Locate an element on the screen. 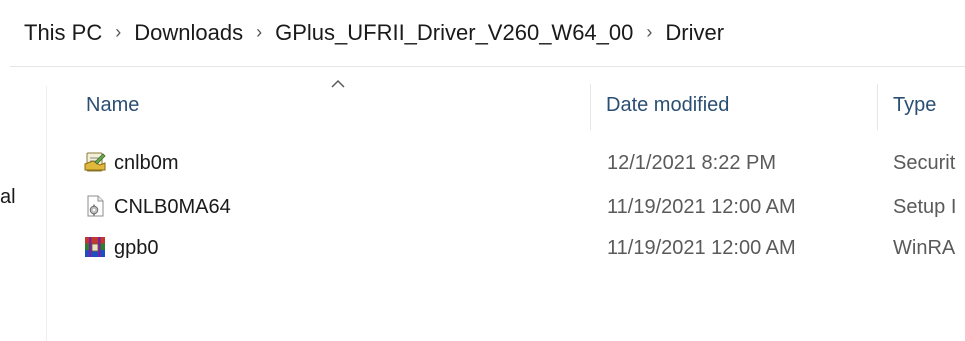  file-type: Securit is located at coordinates (924, 163).